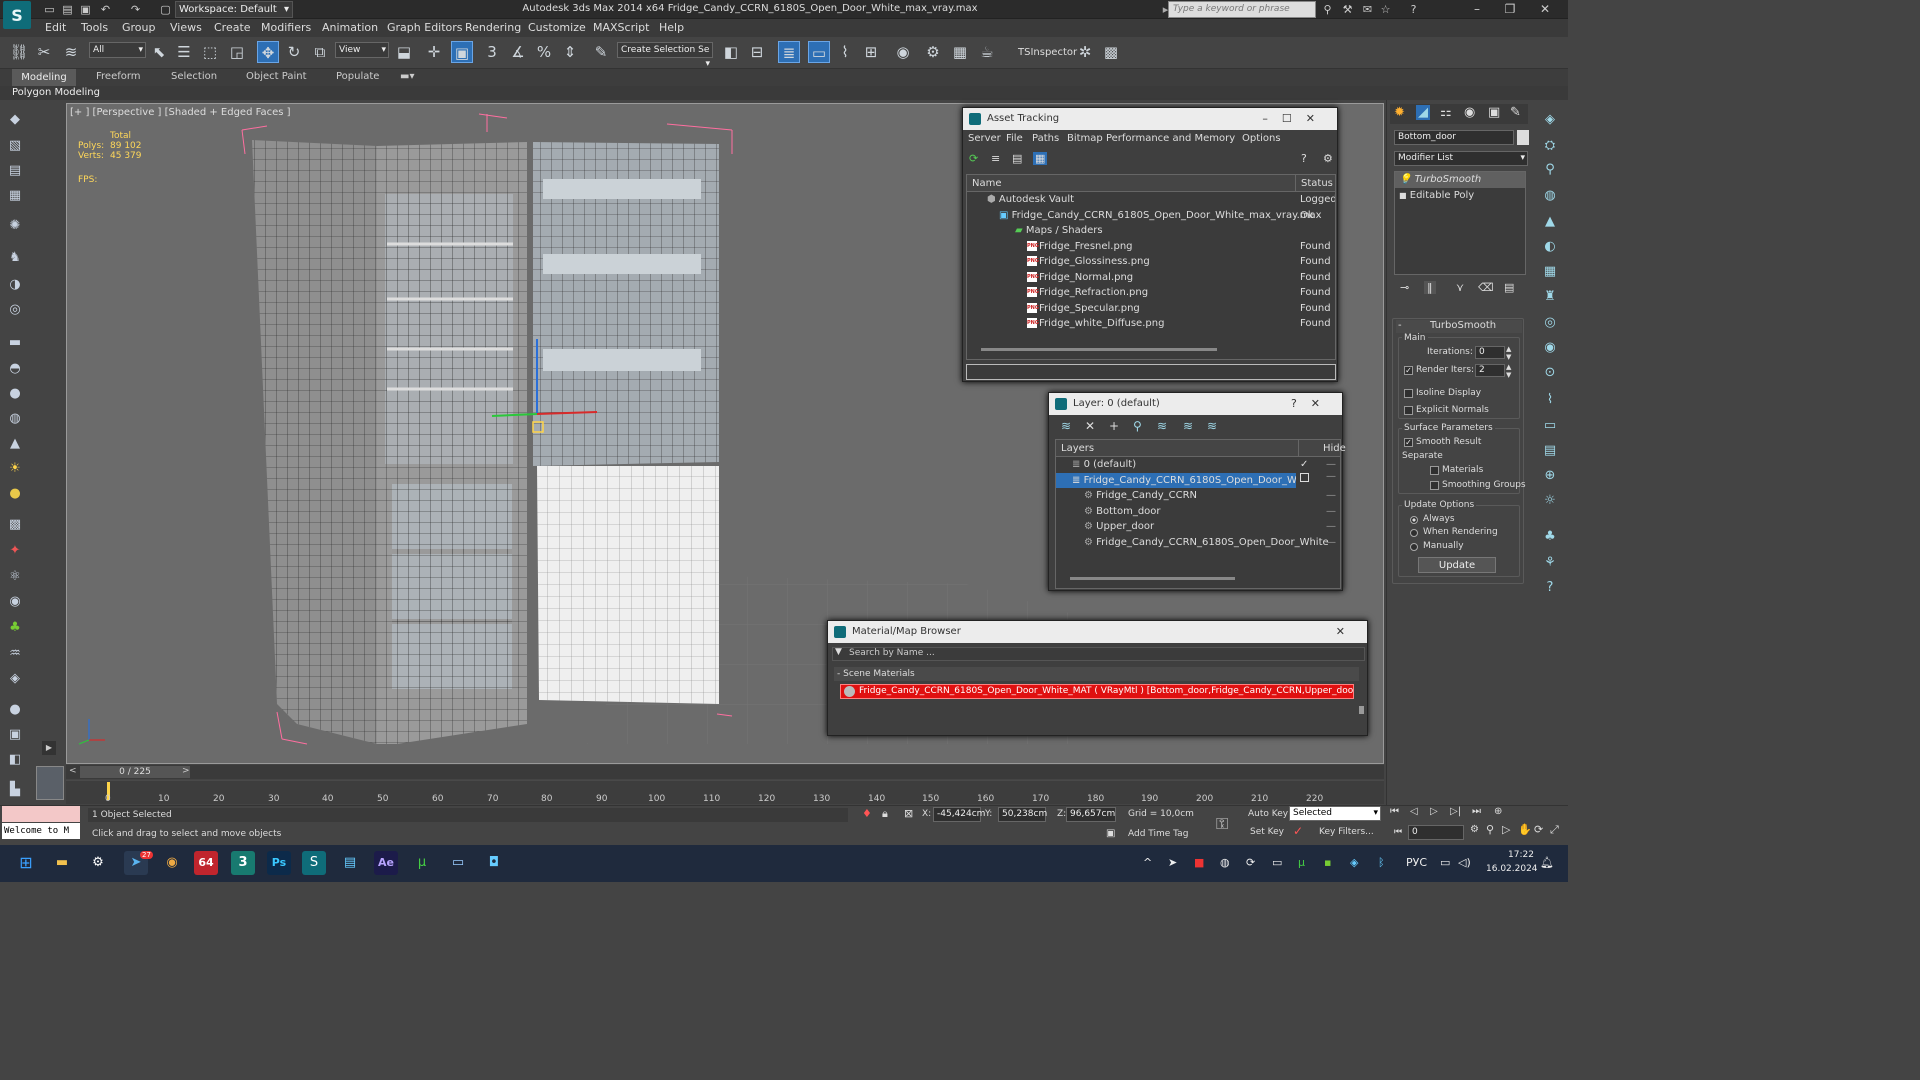  Describe the element at coordinates (1066, 426) in the screenshot. I see `create-layer-icon: ≋` at that location.